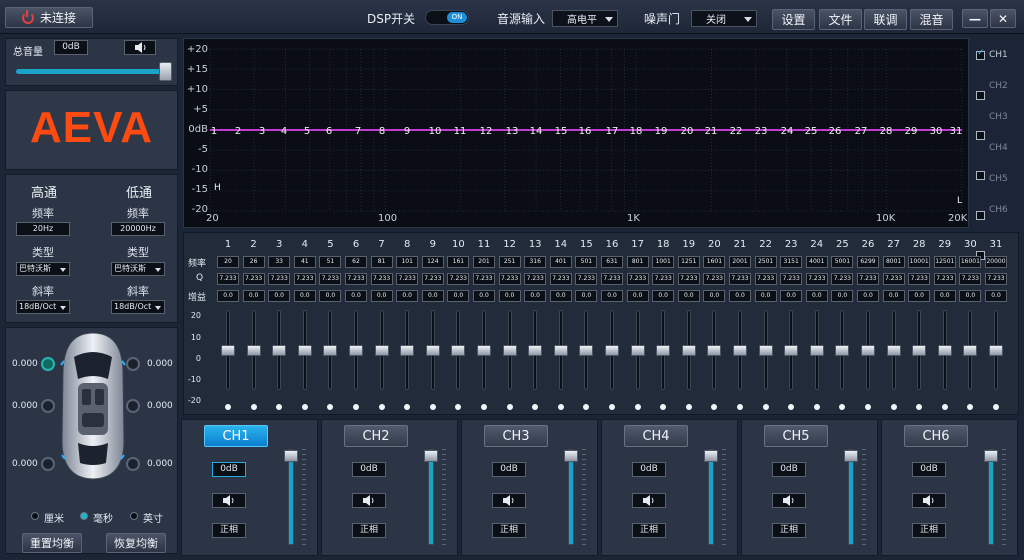  I want to click on band-marker: 30, so click(936, 131).